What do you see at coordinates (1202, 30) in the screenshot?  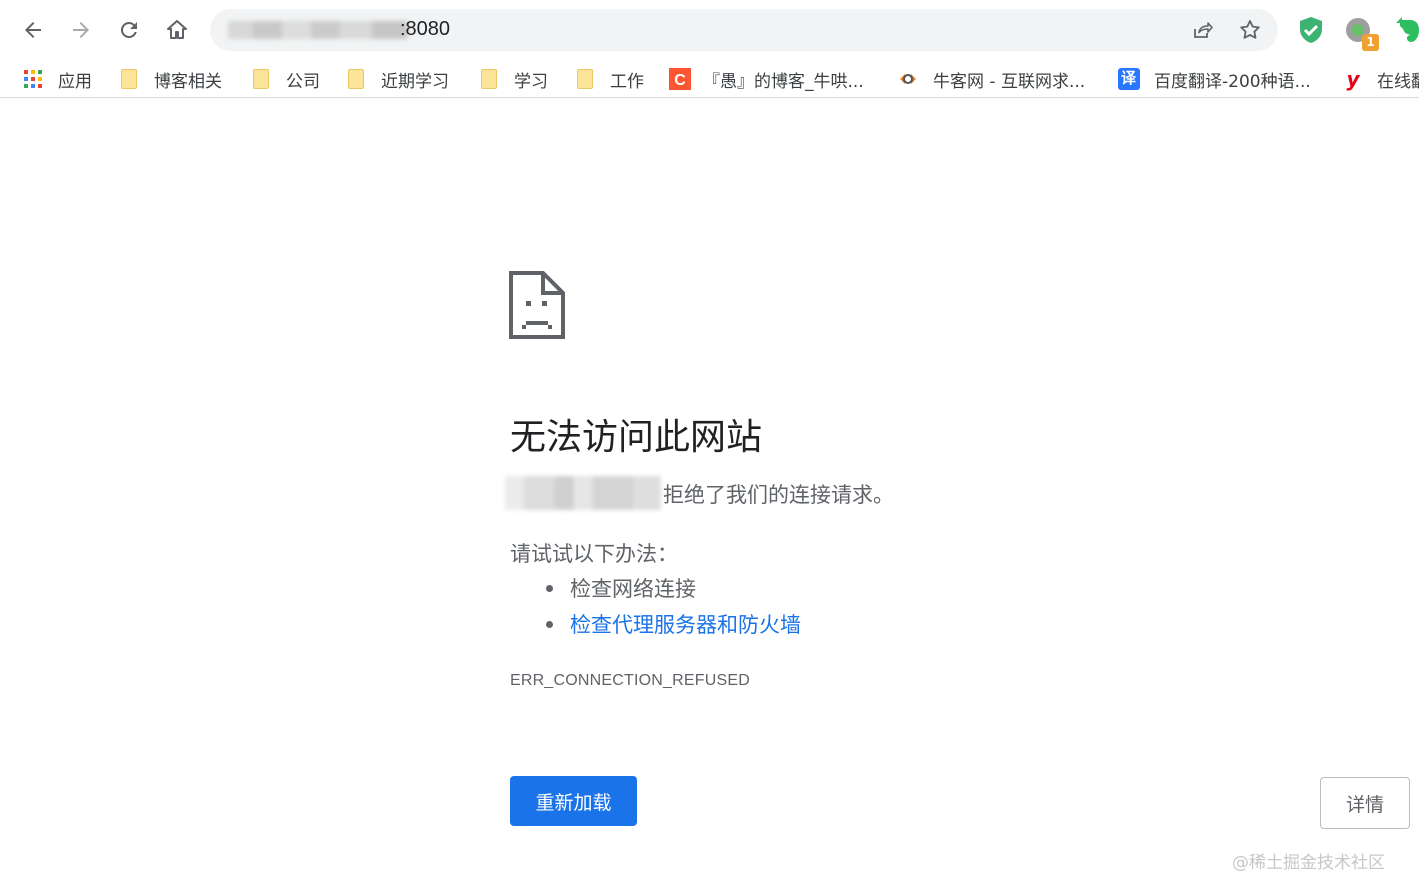 I see `share-icon` at bounding box center [1202, 30].